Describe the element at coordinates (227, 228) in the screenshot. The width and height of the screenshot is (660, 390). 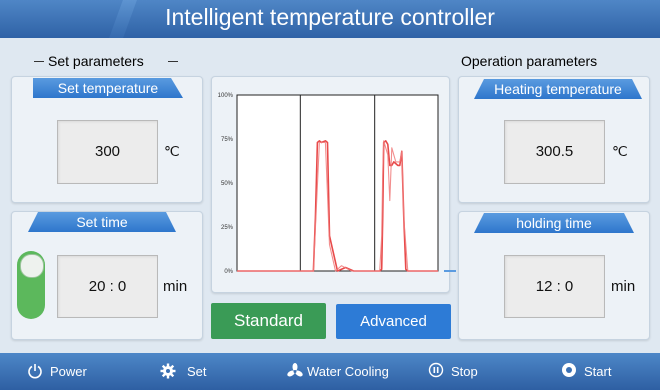
I see `y-tick-label: 25%` at that location.